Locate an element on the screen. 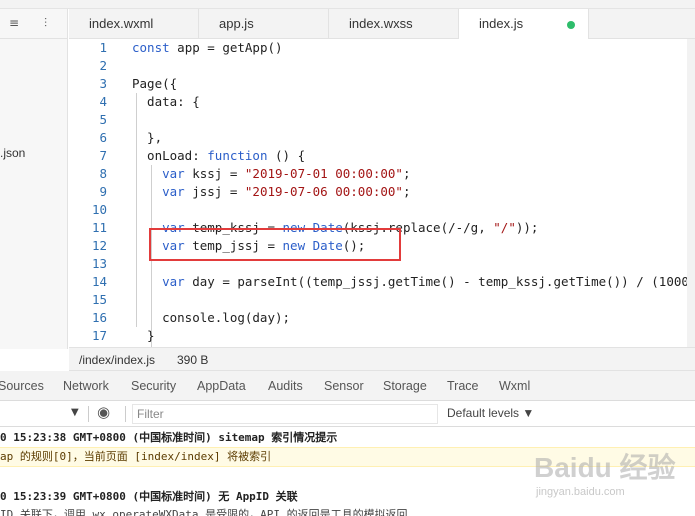  line-number: 13 is located at coordinates (99, 263).